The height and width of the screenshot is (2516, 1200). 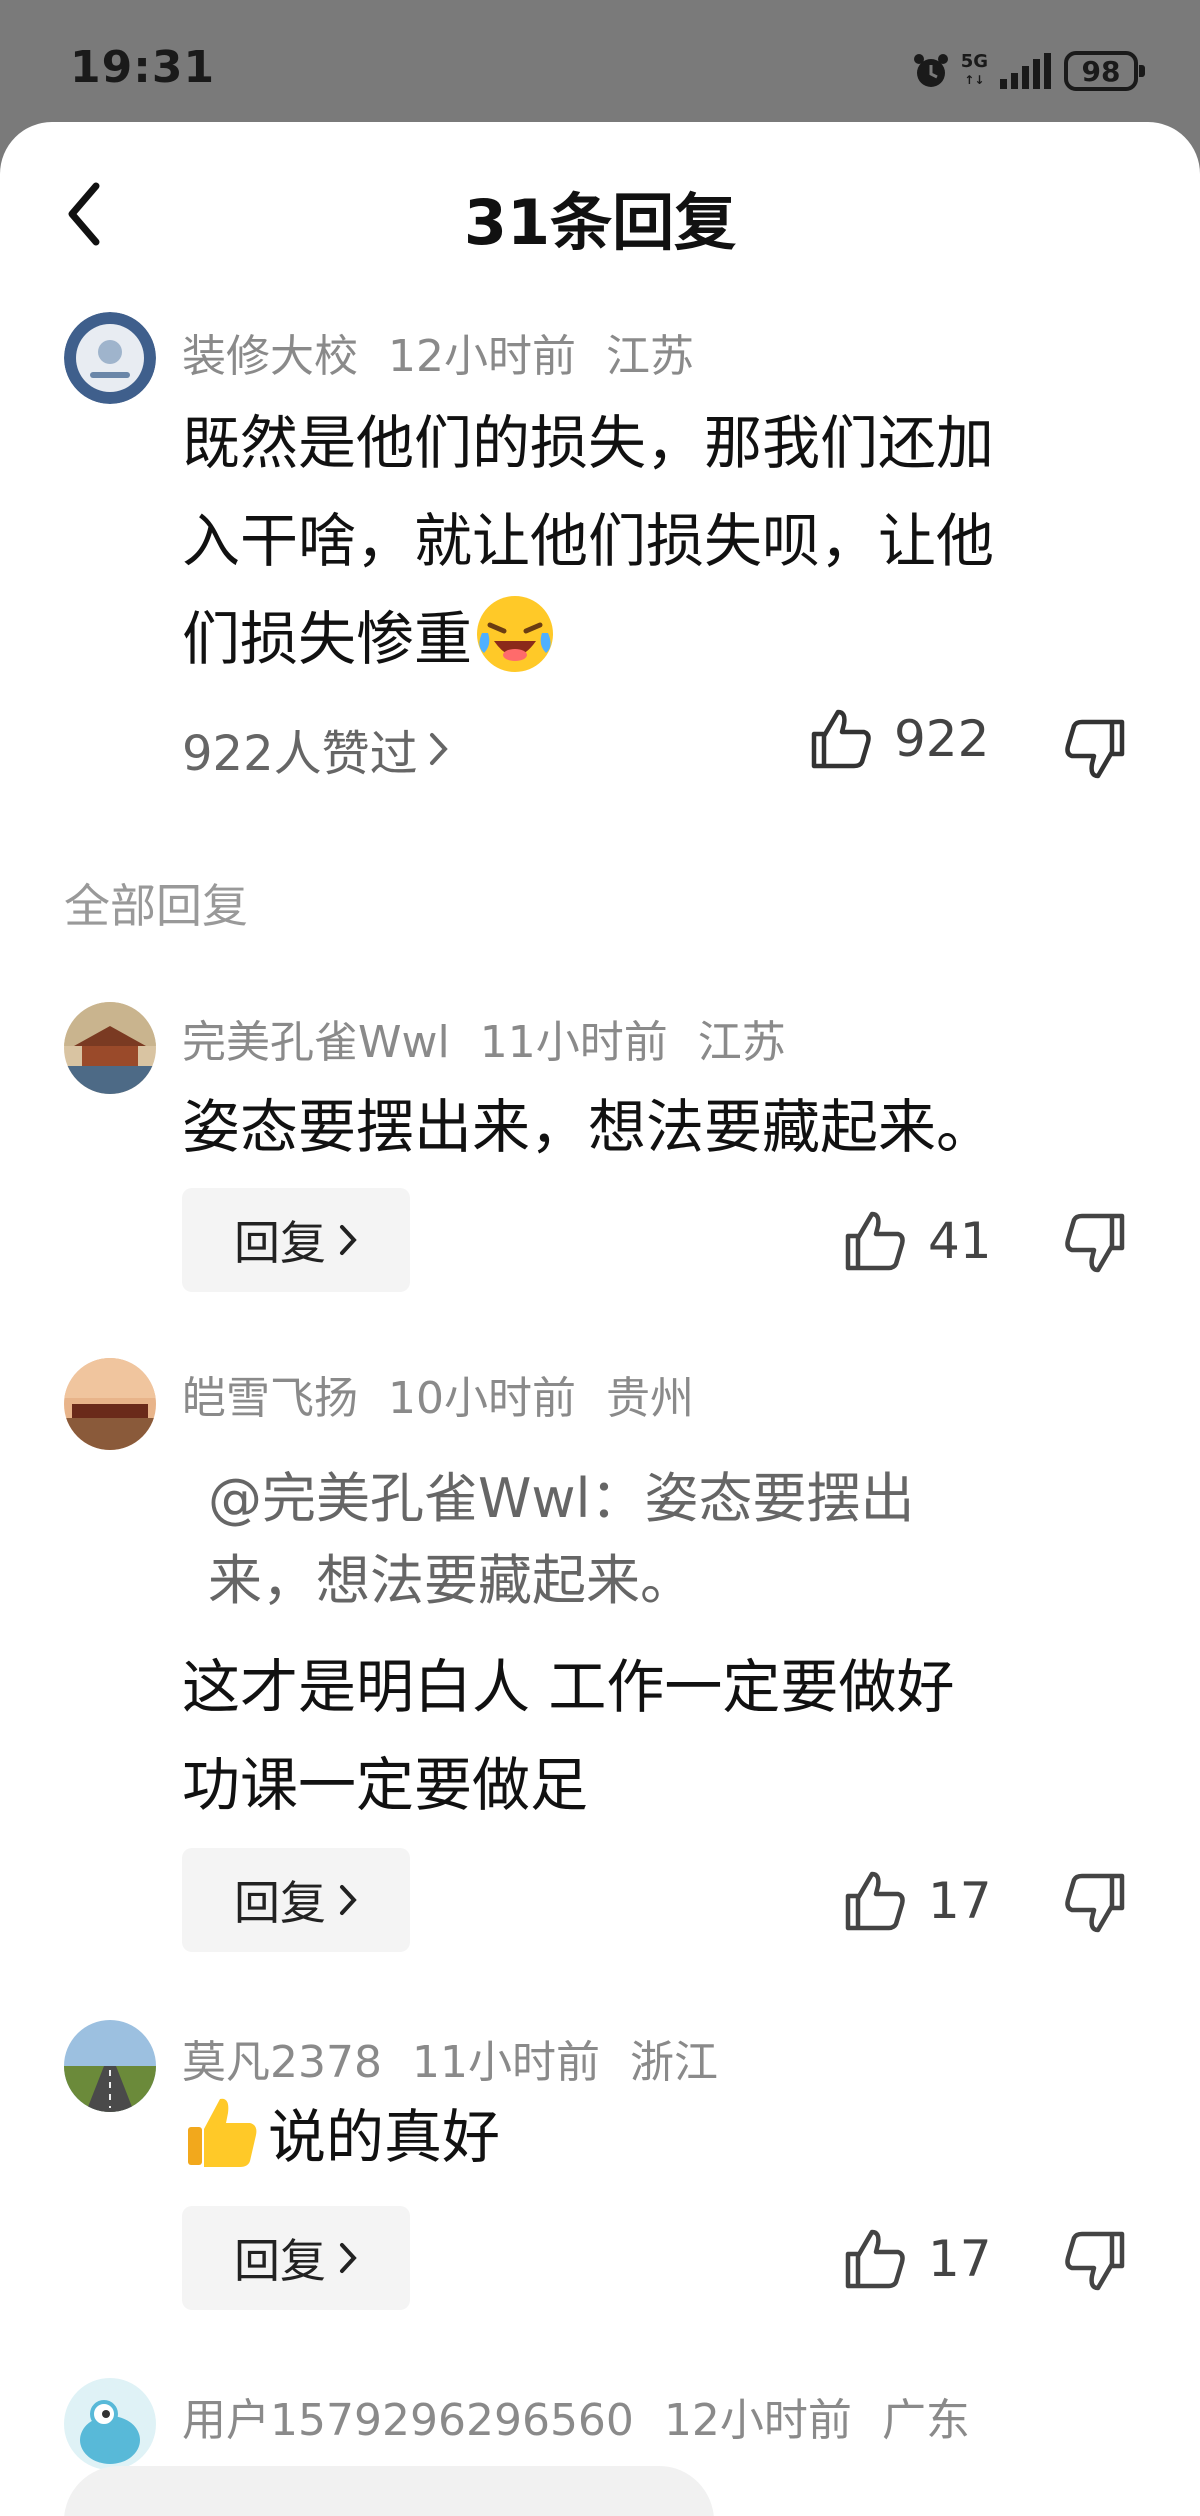 I want to click on username: 皑雪飞扬, so click(x=270, y=1398).